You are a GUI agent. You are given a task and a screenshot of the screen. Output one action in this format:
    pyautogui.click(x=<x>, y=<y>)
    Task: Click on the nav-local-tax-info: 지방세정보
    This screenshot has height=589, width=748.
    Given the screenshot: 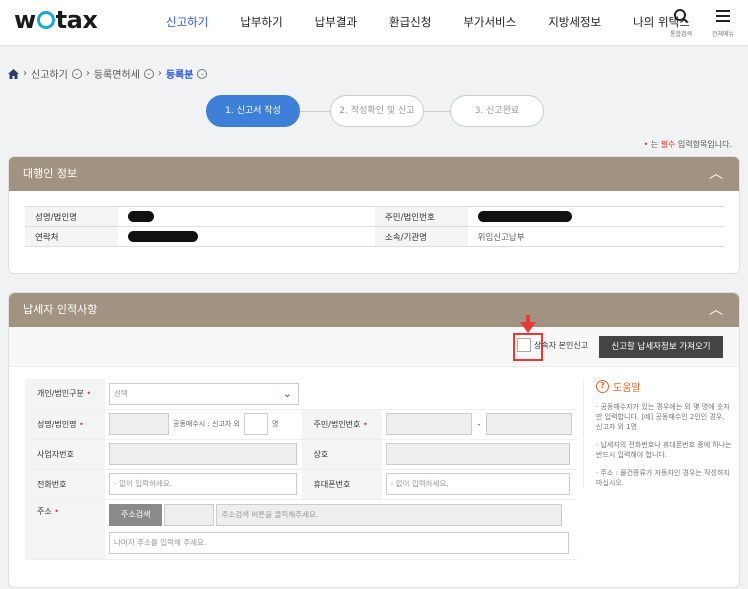 What is the action you would take?
    pyautogui.click(x=574, y=22)
    